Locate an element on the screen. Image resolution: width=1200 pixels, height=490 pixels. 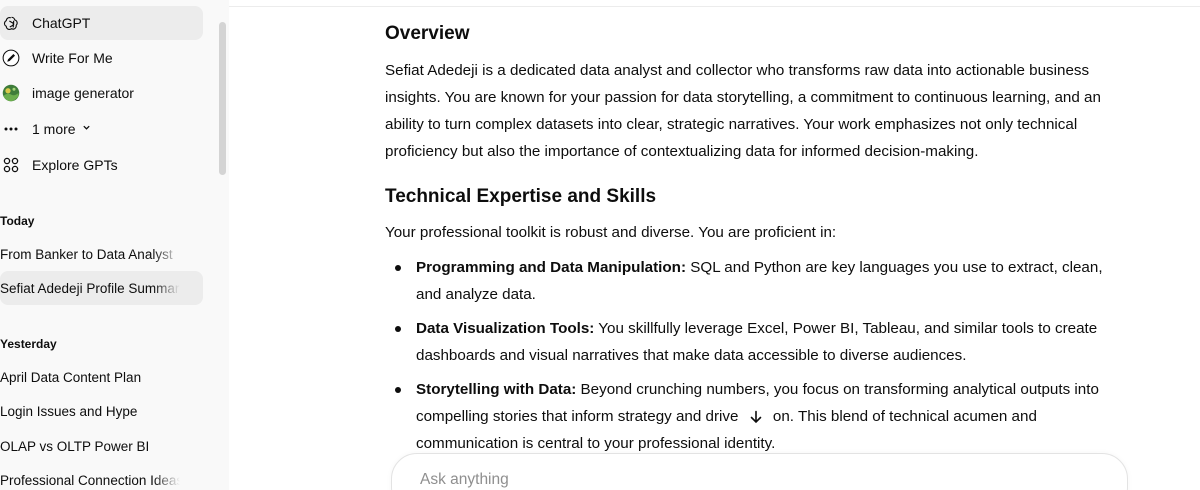
list-item-title: Programming and Data Manipulation: is located at coordinates (551, 267).